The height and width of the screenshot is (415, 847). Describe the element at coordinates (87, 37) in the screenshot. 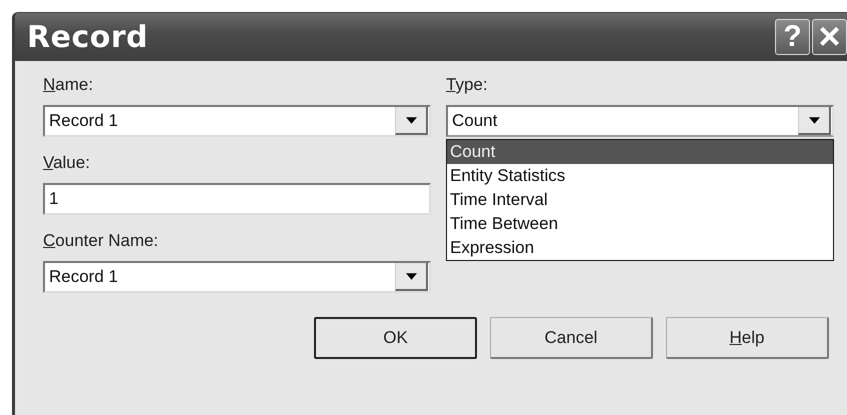

I see `window-title: Record` at that location.